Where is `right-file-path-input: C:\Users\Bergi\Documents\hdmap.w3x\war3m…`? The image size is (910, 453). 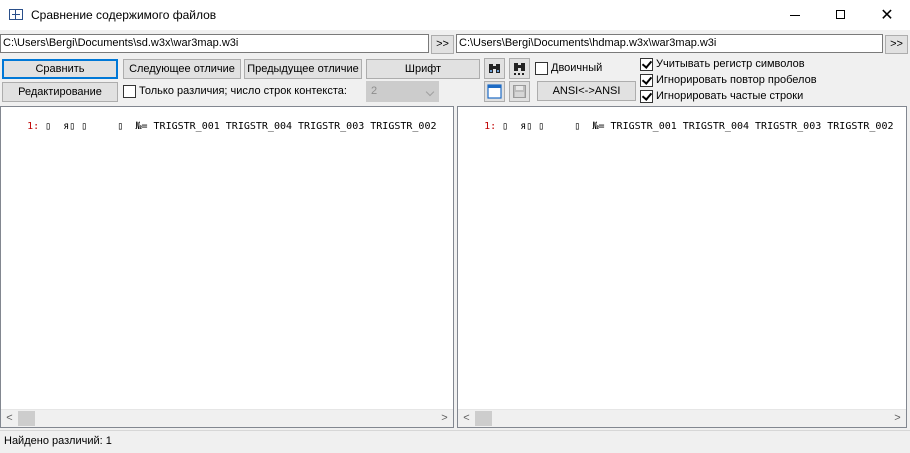
right-file-path-input: C:\Users\Bergi\Documents\hdmap.w3x\war3m… is located at coordinates (669, 43).